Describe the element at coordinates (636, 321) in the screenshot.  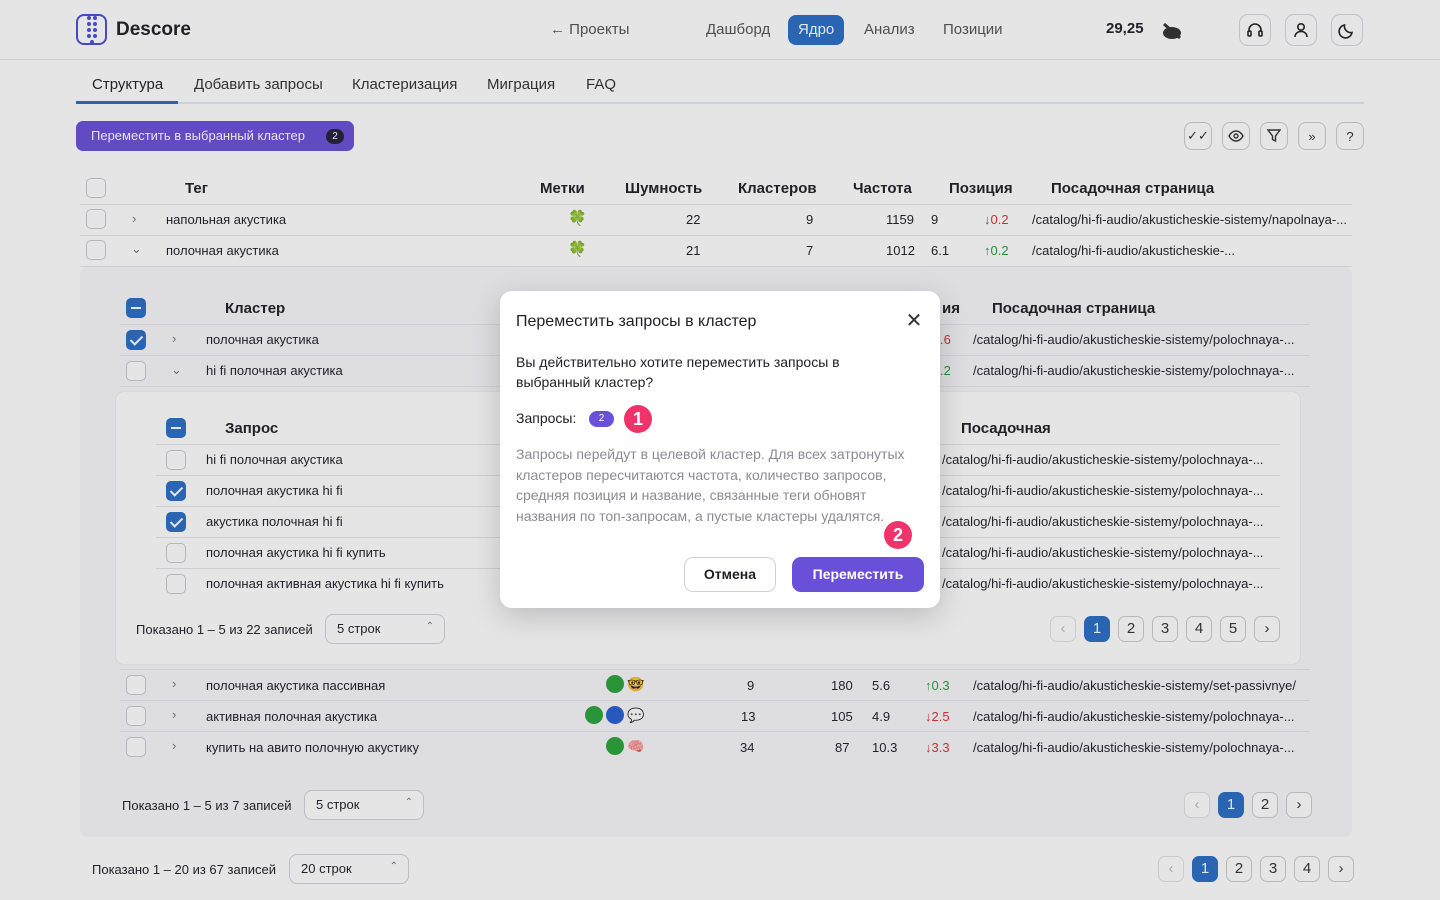
I see `dialog-title: Переместить запросы в кластер` at that location.